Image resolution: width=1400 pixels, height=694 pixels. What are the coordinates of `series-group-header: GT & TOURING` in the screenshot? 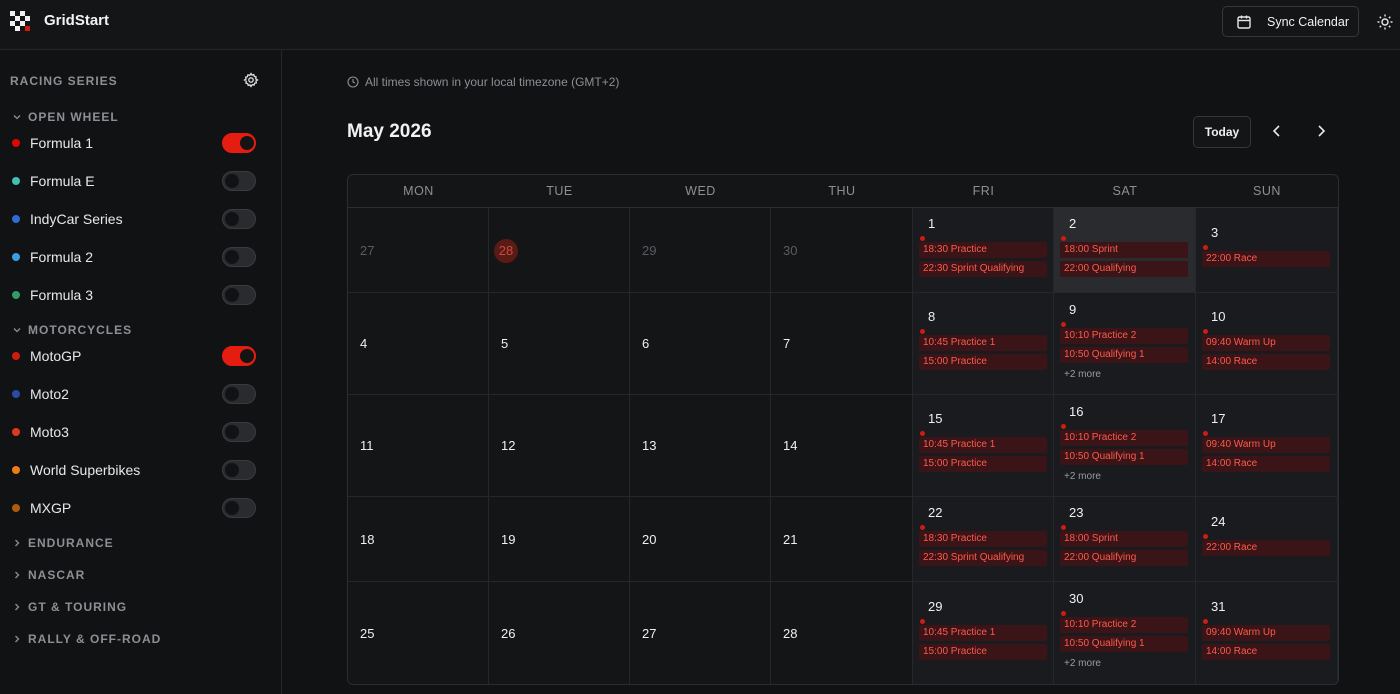 It's located at (69, 607).